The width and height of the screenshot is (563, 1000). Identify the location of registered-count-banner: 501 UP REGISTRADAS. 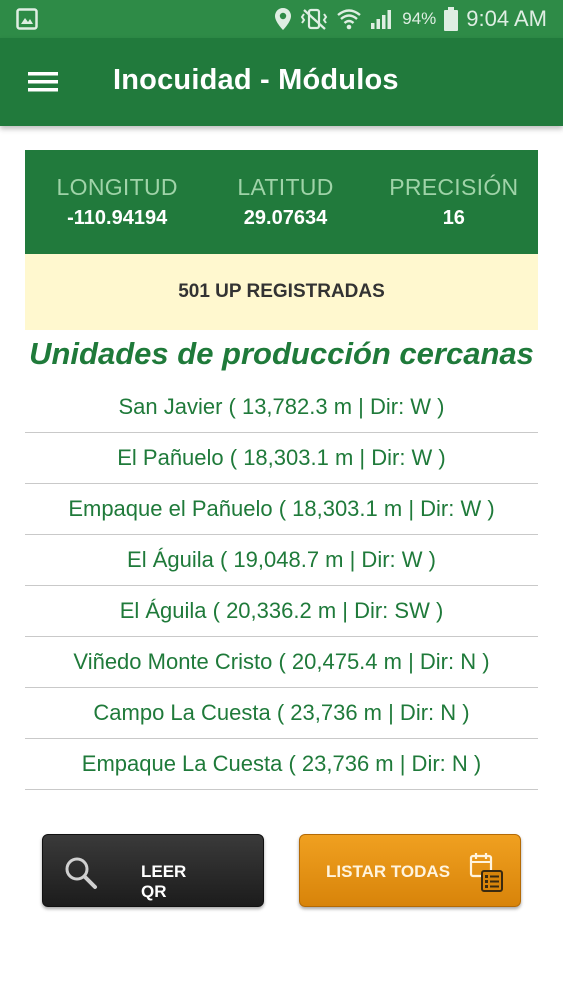
(281, 292).